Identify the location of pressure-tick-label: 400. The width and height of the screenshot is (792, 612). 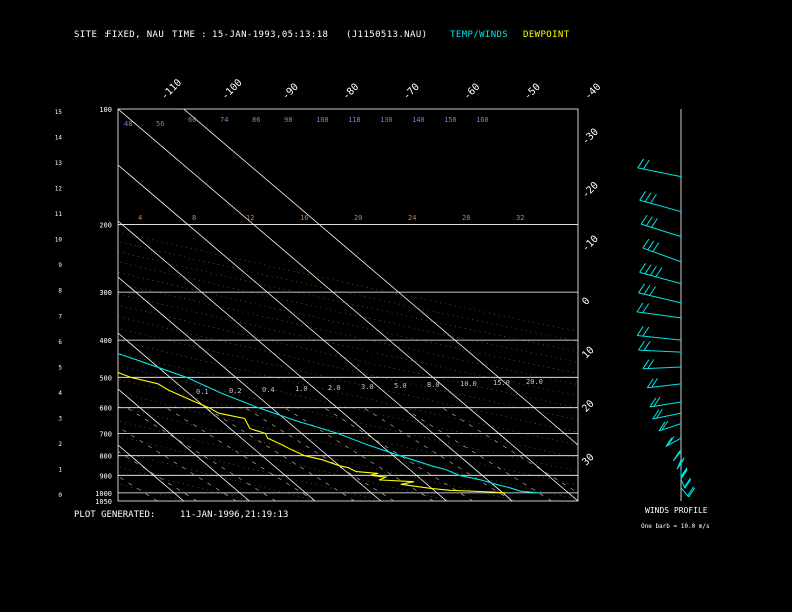
(105, 341).